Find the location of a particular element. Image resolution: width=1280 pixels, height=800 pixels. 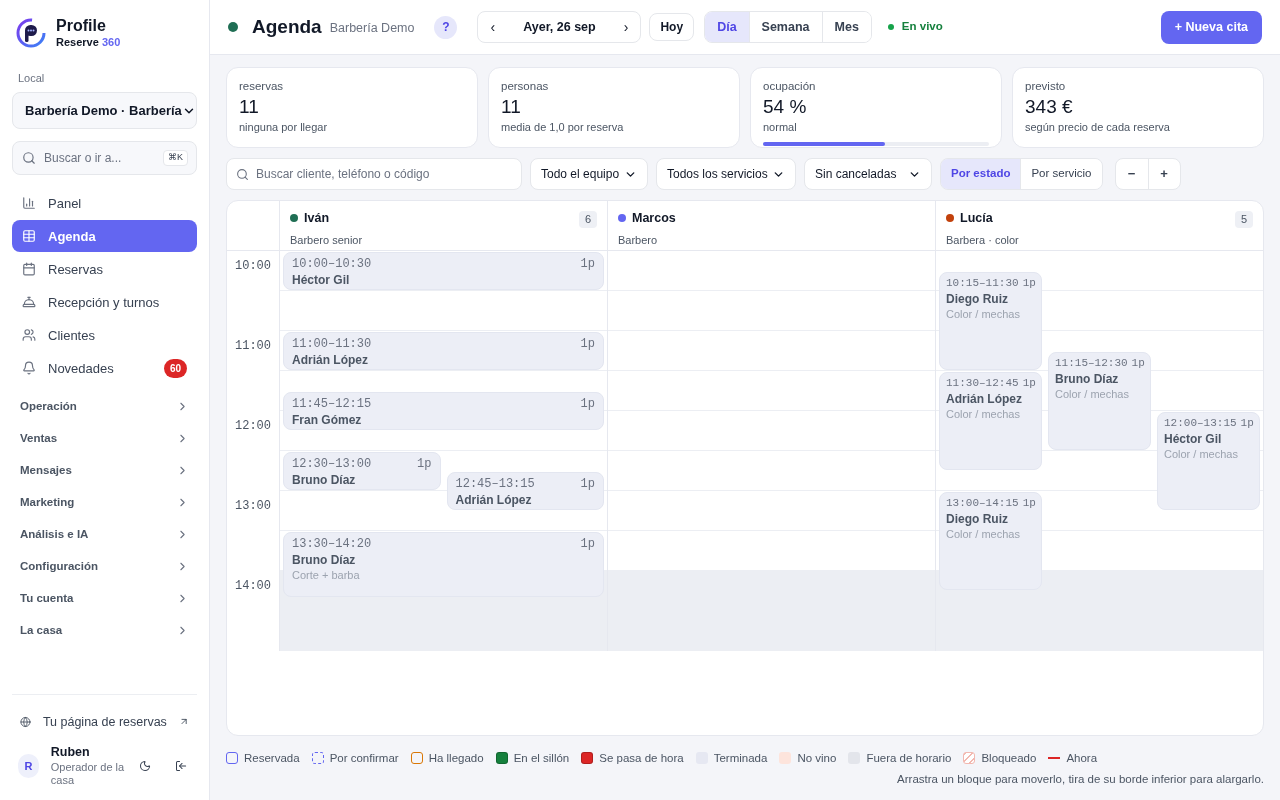

local-select: Barbería Demo · Barbería is located at coordinates (104, 111).